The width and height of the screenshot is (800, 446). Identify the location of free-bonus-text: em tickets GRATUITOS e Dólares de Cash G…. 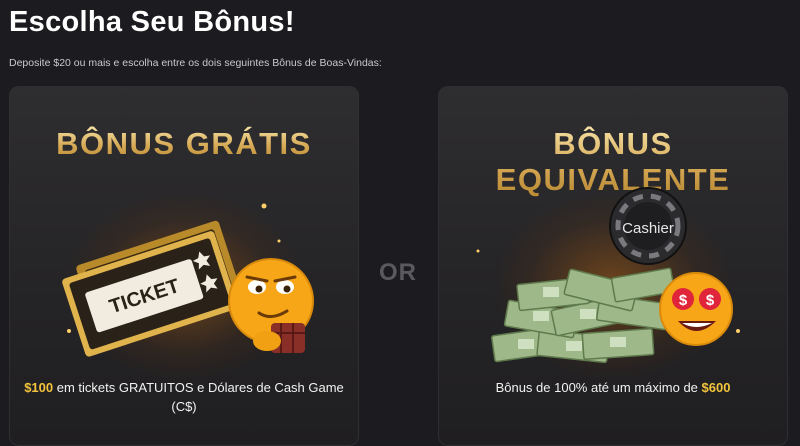
(198, 397).